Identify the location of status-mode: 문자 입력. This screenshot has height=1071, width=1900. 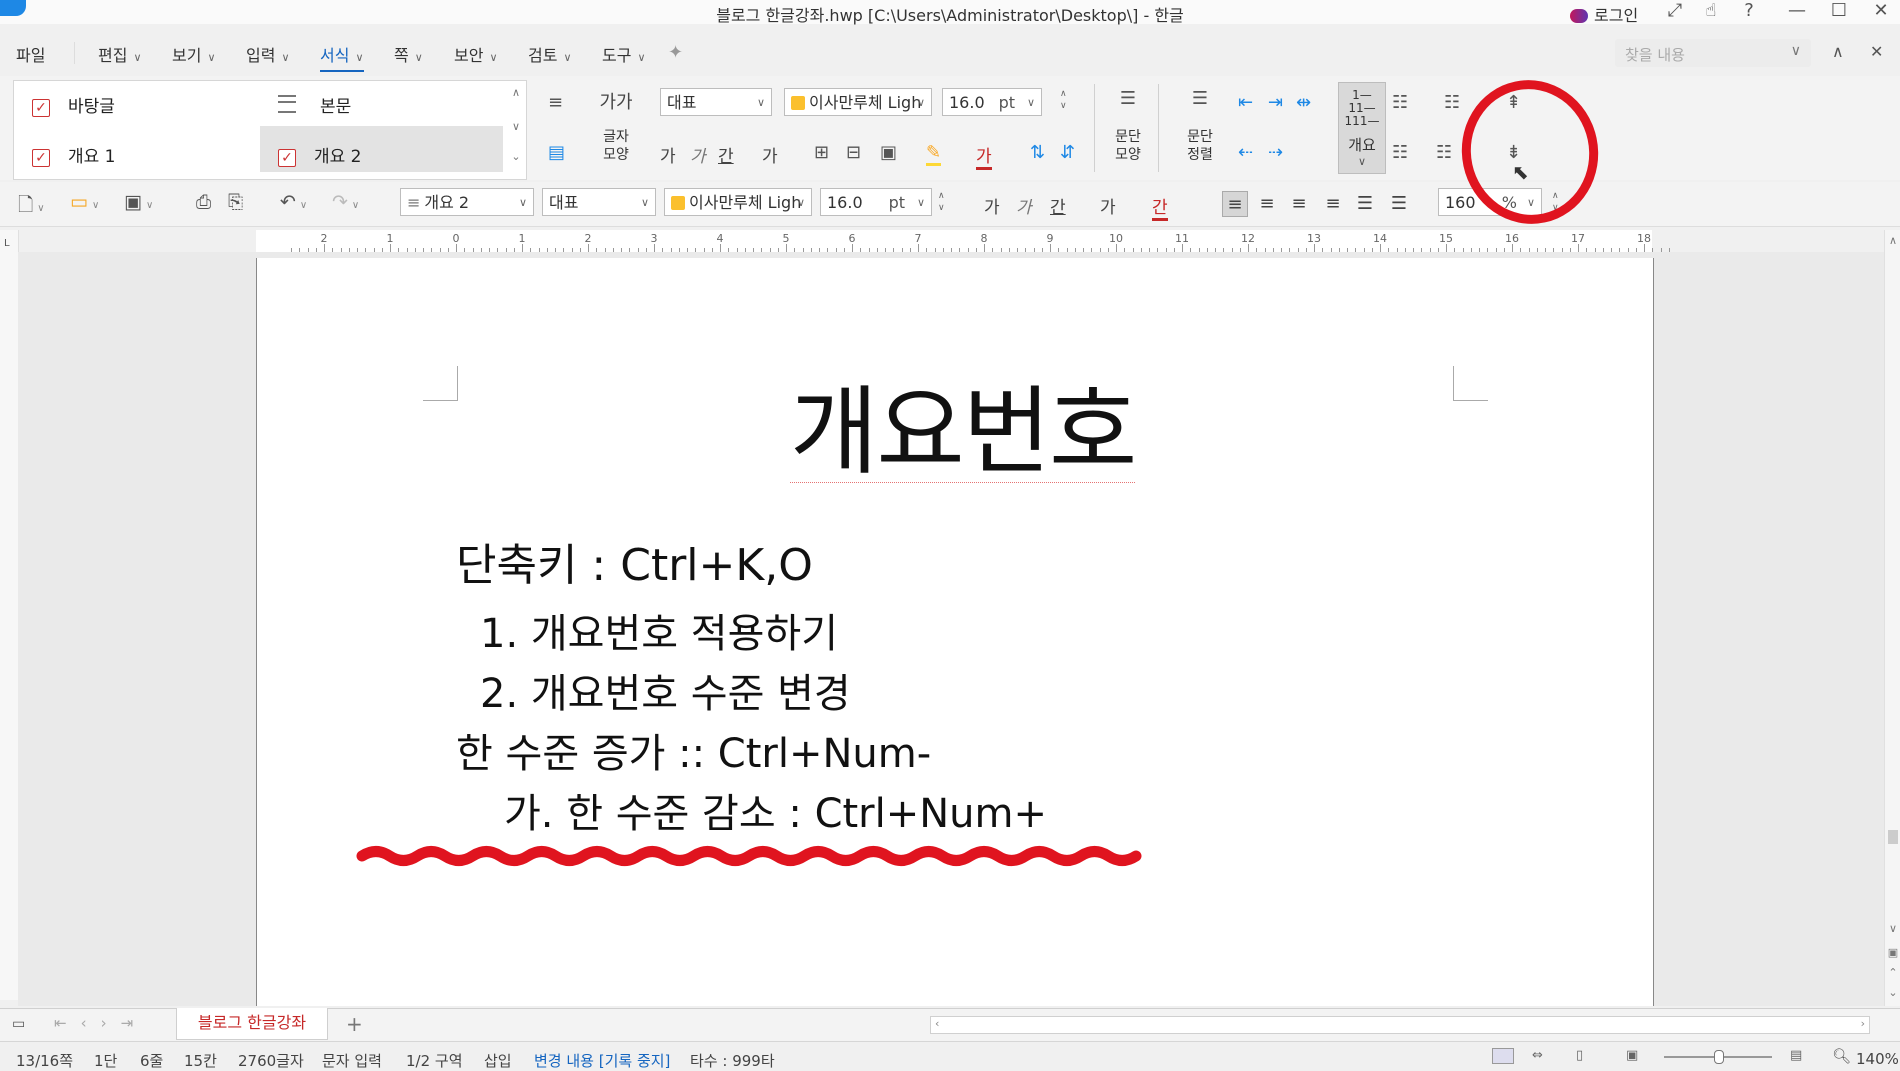
(352, 1060).